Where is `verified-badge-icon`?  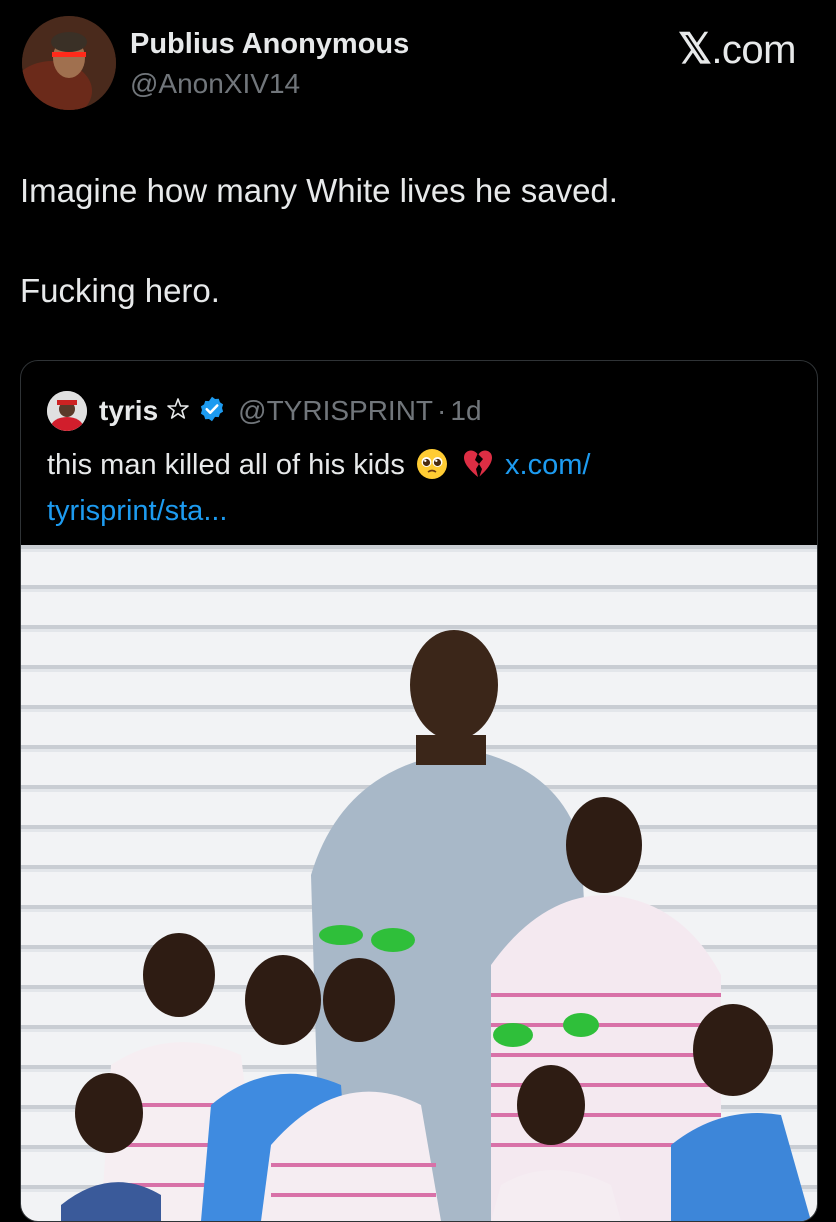
verified-badge-icon is located at coordinates (212, 411).